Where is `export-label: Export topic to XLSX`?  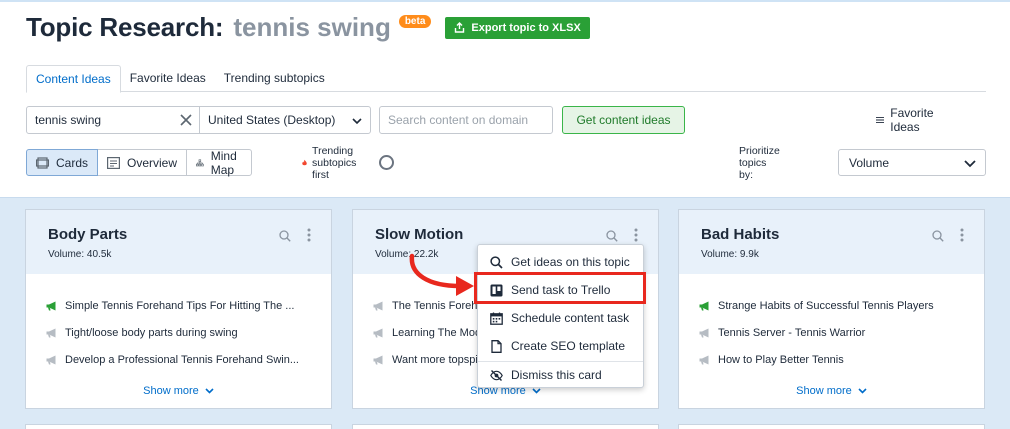
export-label: Export topic to XLSX is located at coordinates (526, 27).